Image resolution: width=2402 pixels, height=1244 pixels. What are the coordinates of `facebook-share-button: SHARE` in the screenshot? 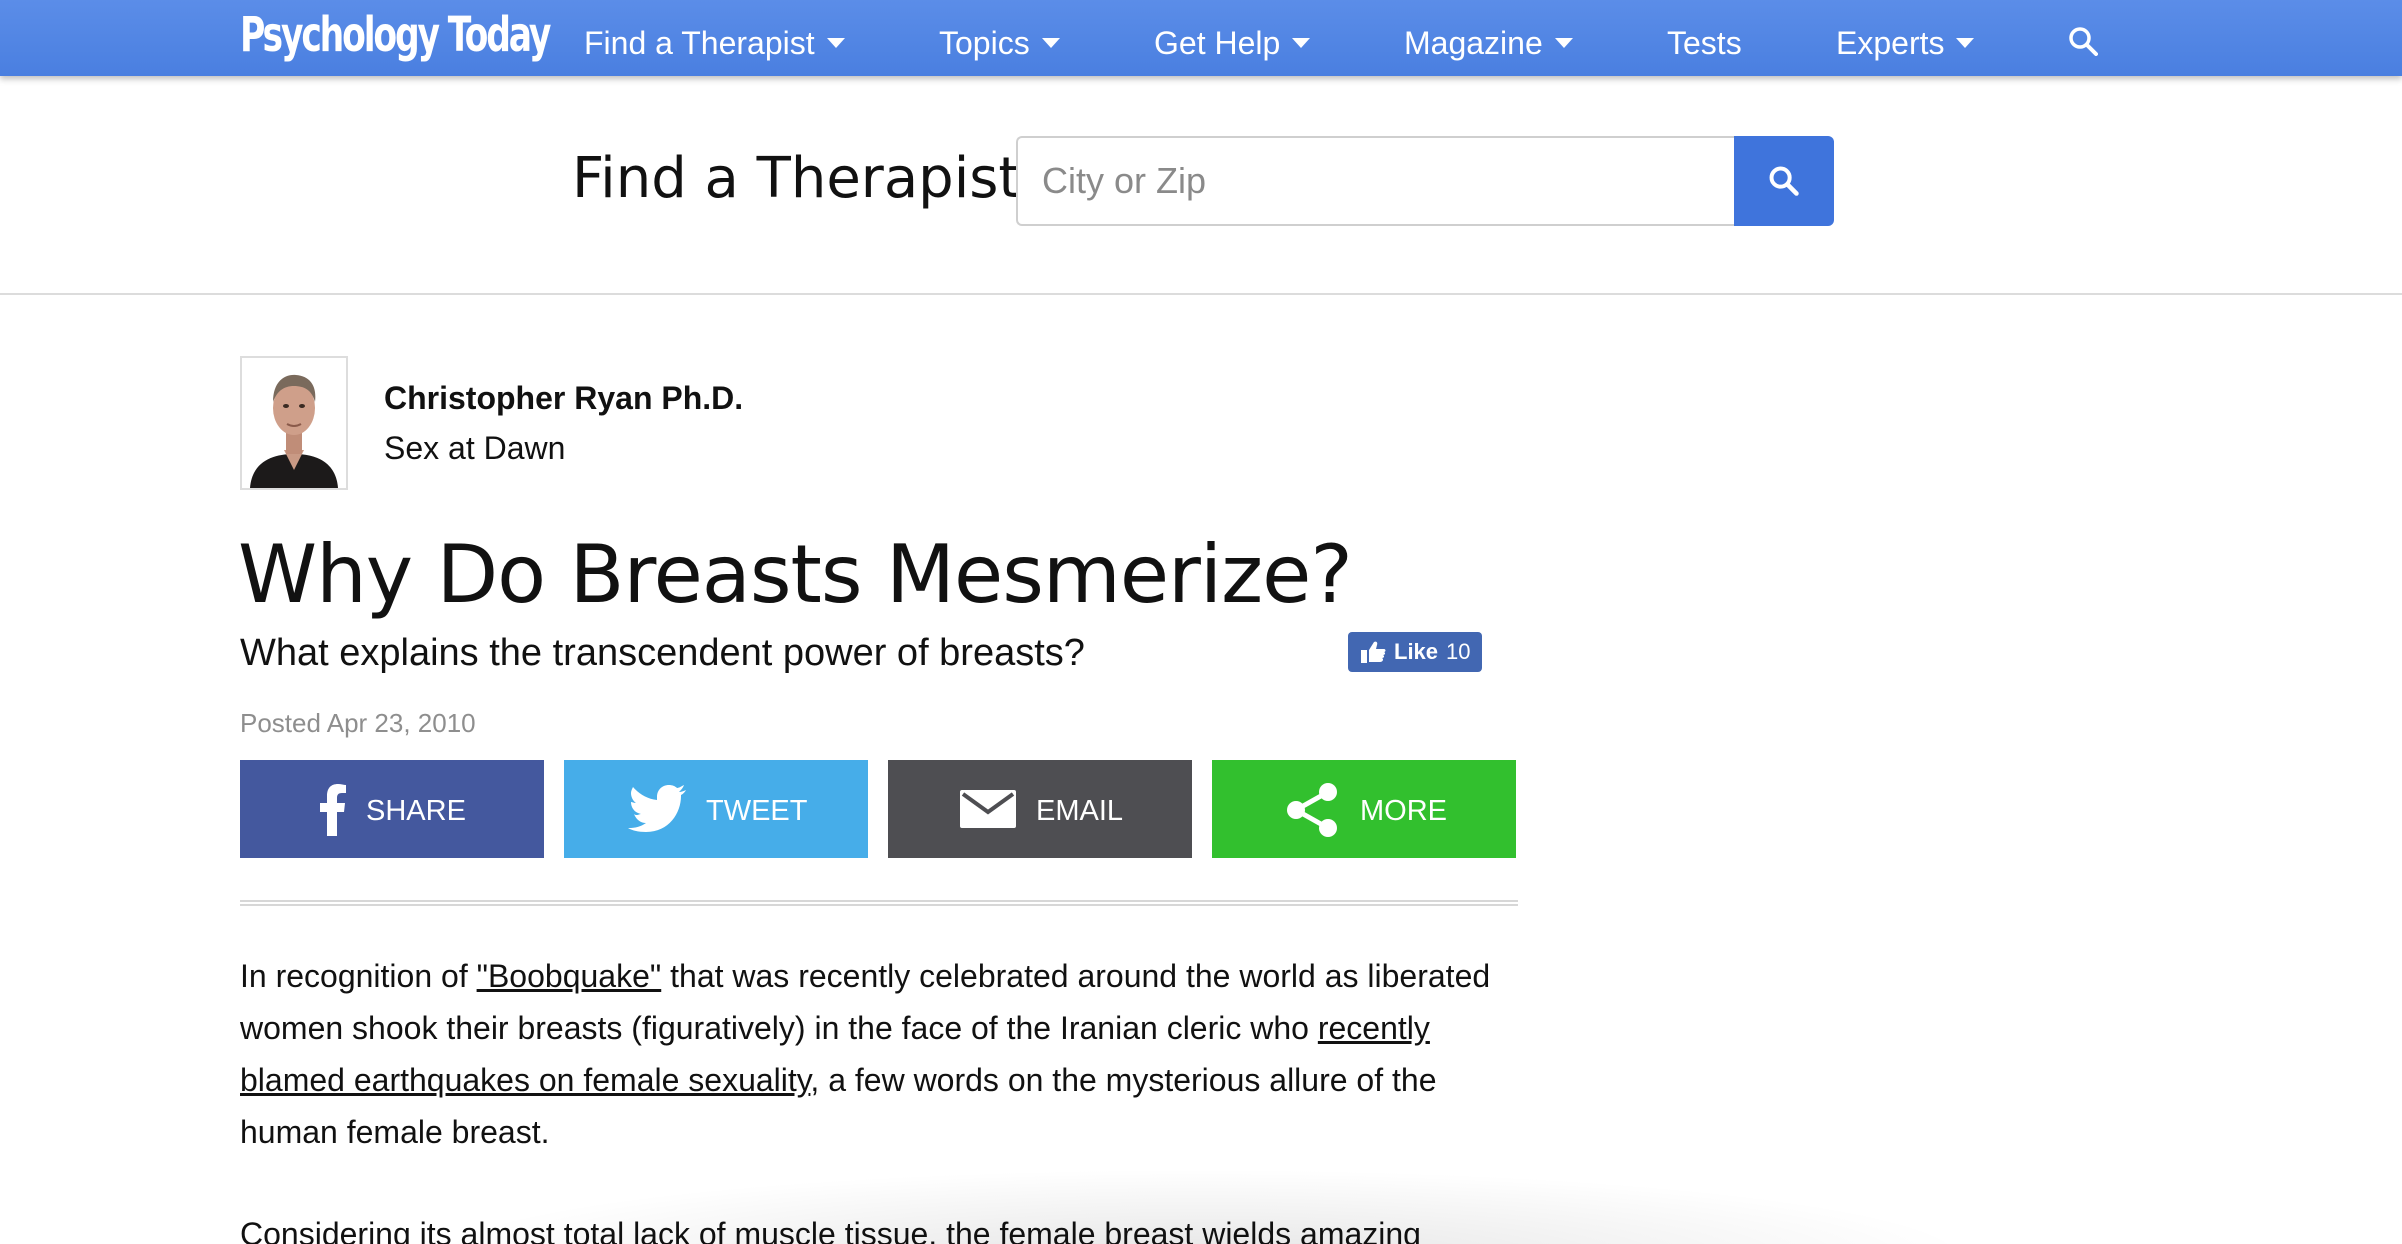 It's located at (392, 809).